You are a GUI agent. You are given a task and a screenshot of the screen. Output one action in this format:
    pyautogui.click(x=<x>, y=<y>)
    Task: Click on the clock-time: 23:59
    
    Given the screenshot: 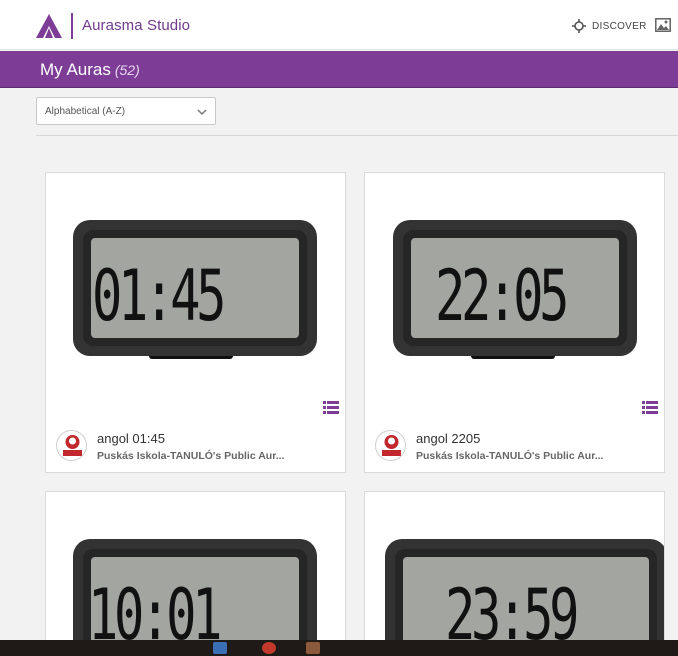 What is the action you would take?
    pyautogui.click(x=512, y=607)
    